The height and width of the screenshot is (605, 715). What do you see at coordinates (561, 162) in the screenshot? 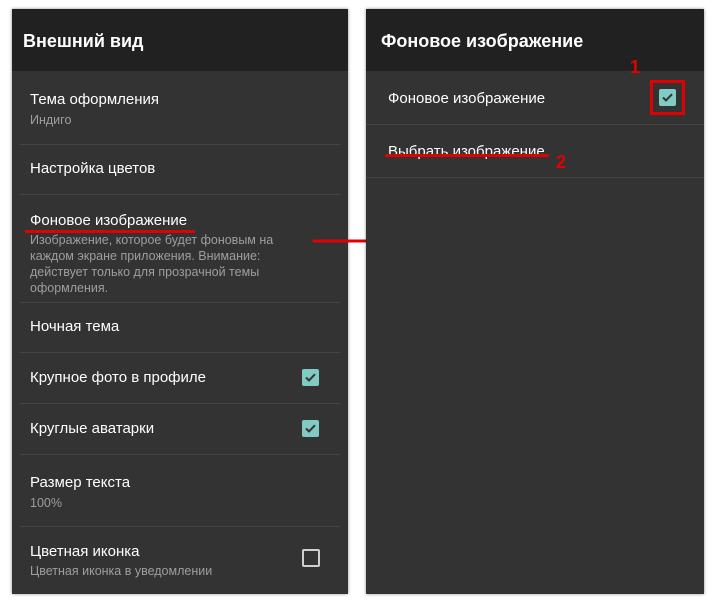
I see `marker-number: 2` at bounding box center [561, 162].